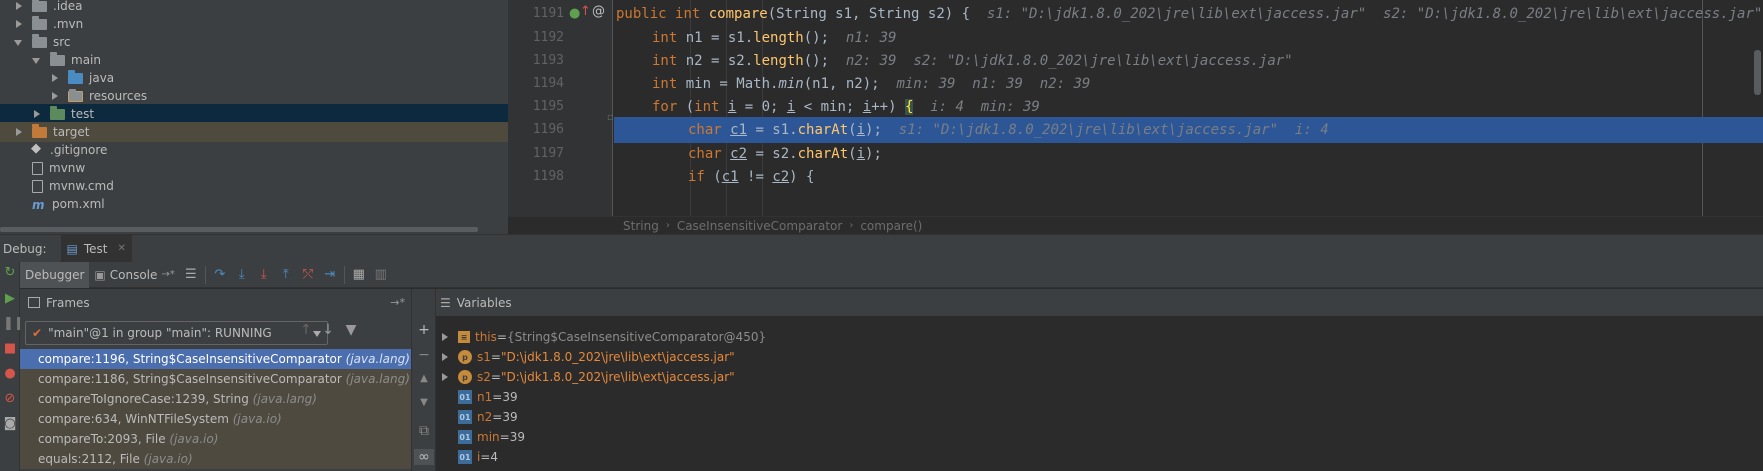 This screenshot has height=471, width=1763. Describe the element at coordinates (286, 275) in the screenshot. I see `step-out-icon: ⤒` at that location.